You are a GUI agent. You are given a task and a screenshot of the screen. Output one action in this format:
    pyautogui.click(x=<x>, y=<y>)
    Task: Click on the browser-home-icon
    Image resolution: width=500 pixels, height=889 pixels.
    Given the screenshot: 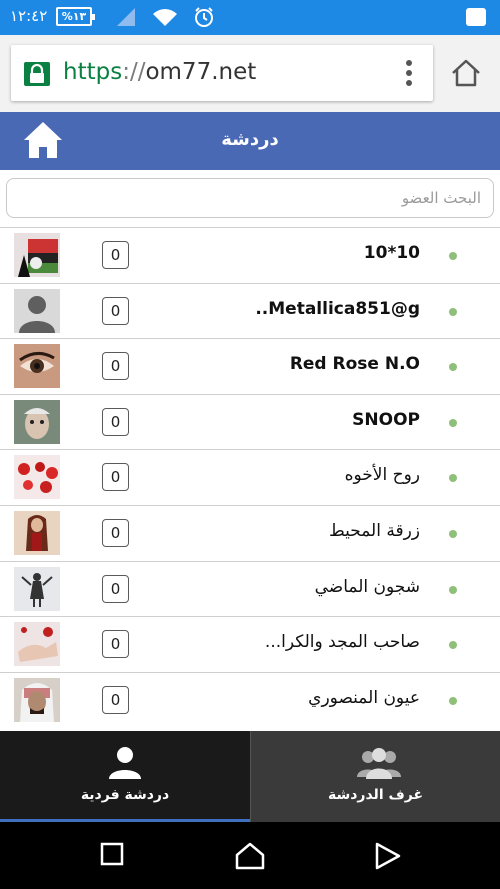 What is the action you would take?
    pyautogui.click(x=466, y=73)
    